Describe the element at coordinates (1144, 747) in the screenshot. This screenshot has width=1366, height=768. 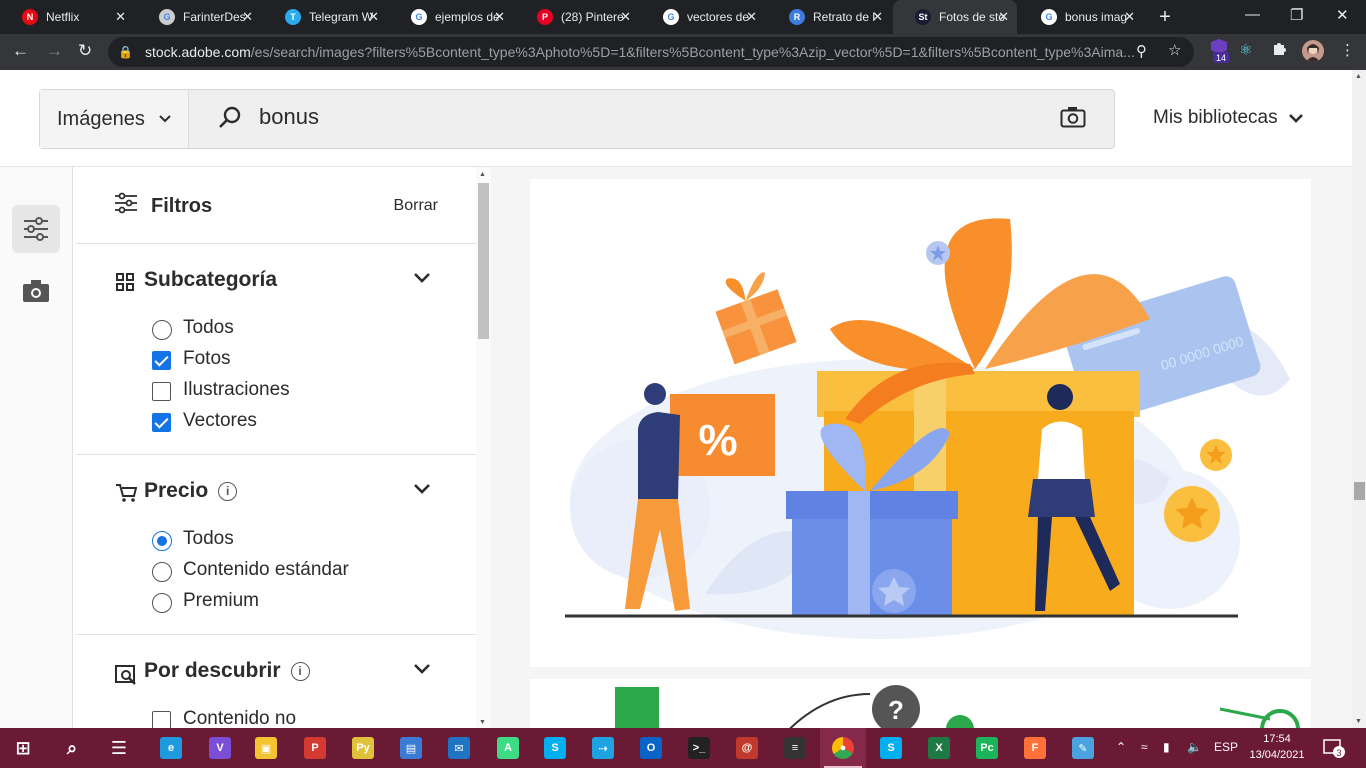
I see `network-icon: ≈` at that location.